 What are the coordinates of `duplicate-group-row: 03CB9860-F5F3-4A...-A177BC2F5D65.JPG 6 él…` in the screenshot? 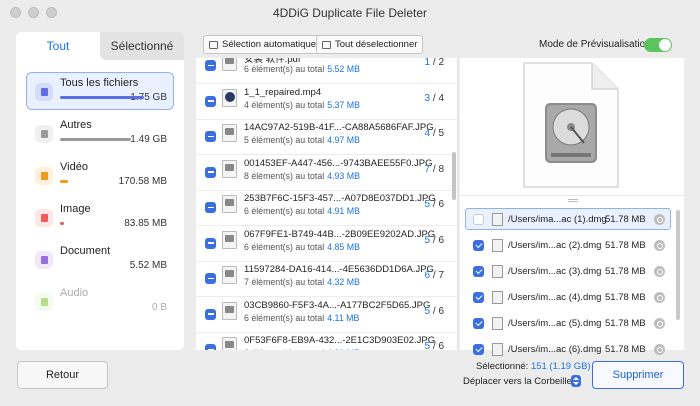 It's located at (326, 315).